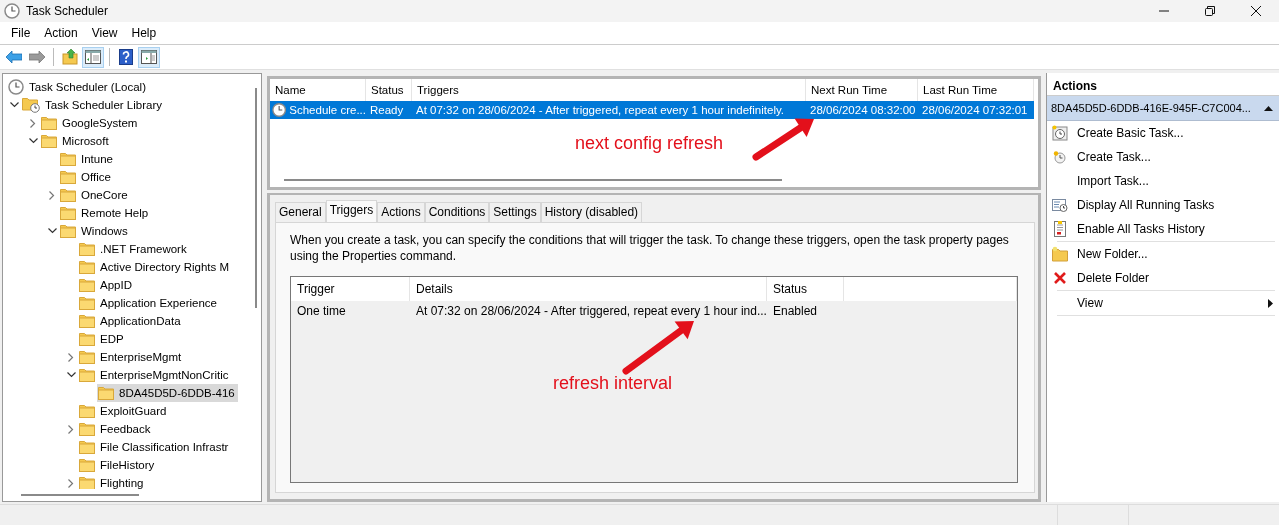  What do you see at coordinates (116, 429) in the screenshot?
I see `tree-item: Feedback` at bounding box center [116, 429].